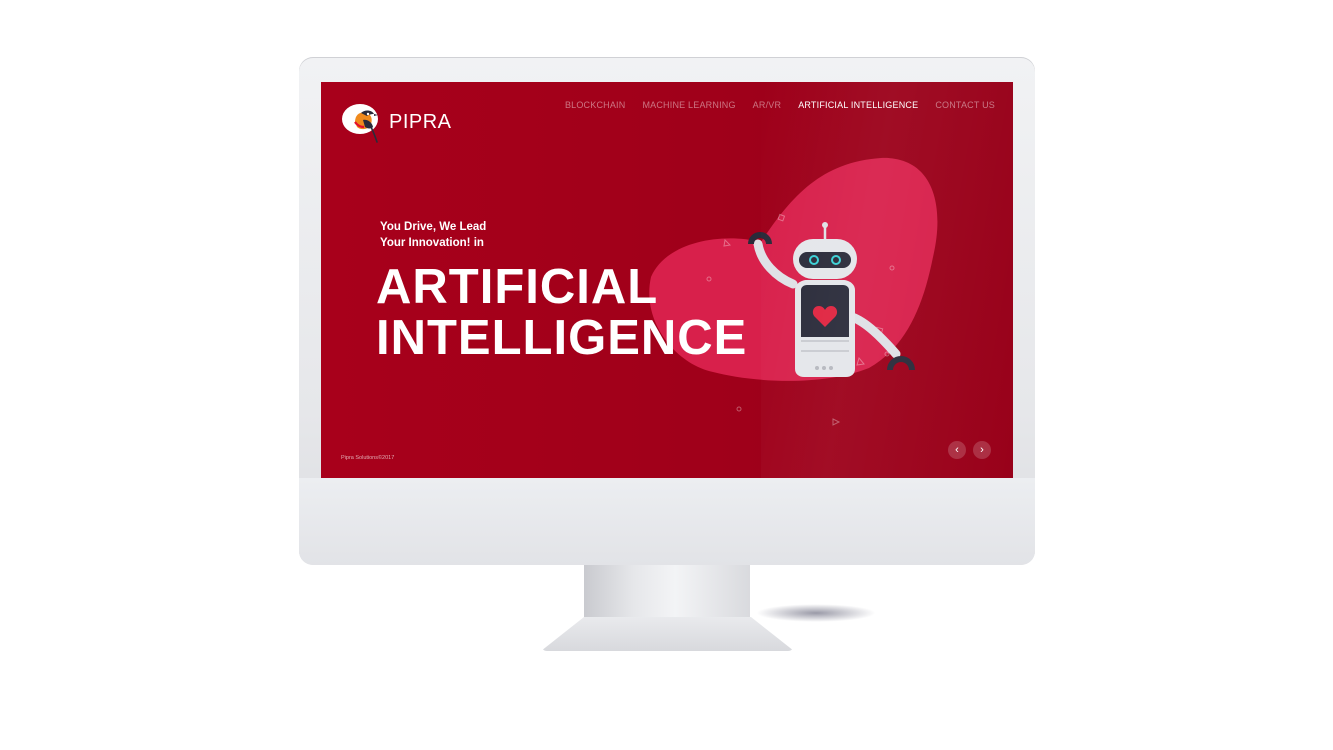 The height and width of the screenshot is (750, 1333). I want to click on stand-shadow, so click(816, 613).